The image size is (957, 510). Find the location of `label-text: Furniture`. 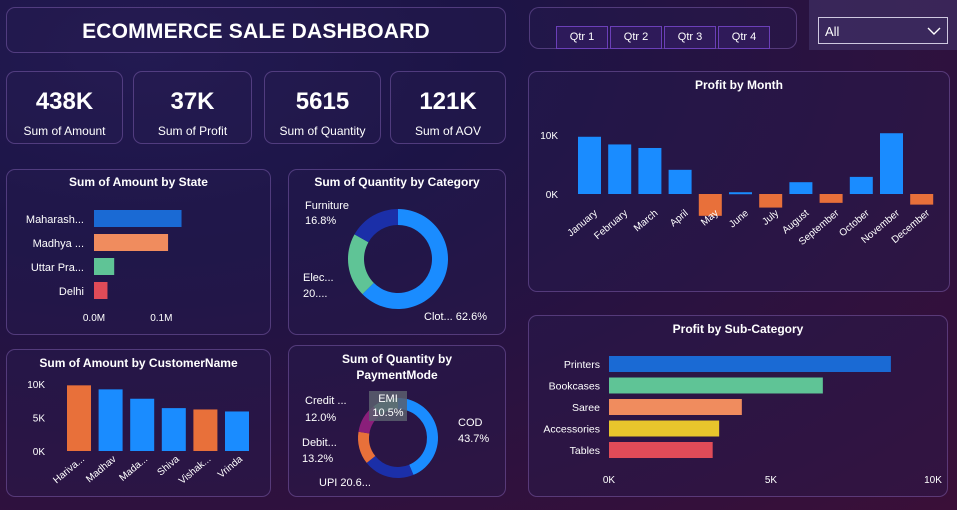

label-text: Furniture is located at coordinates (327, 206).